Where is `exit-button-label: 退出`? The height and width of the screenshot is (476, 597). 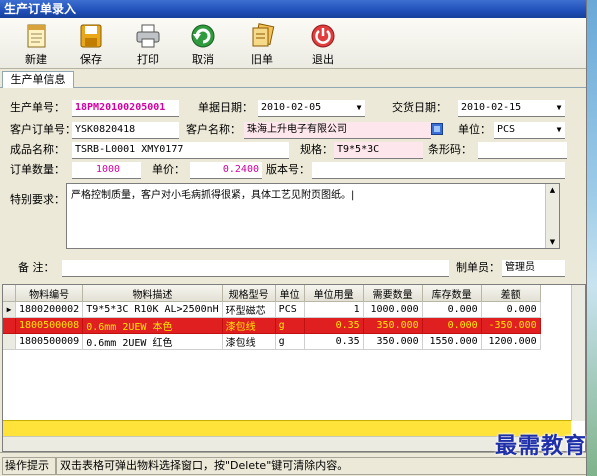
exit-button-label: 退出 is located at coordinates (323, 59).